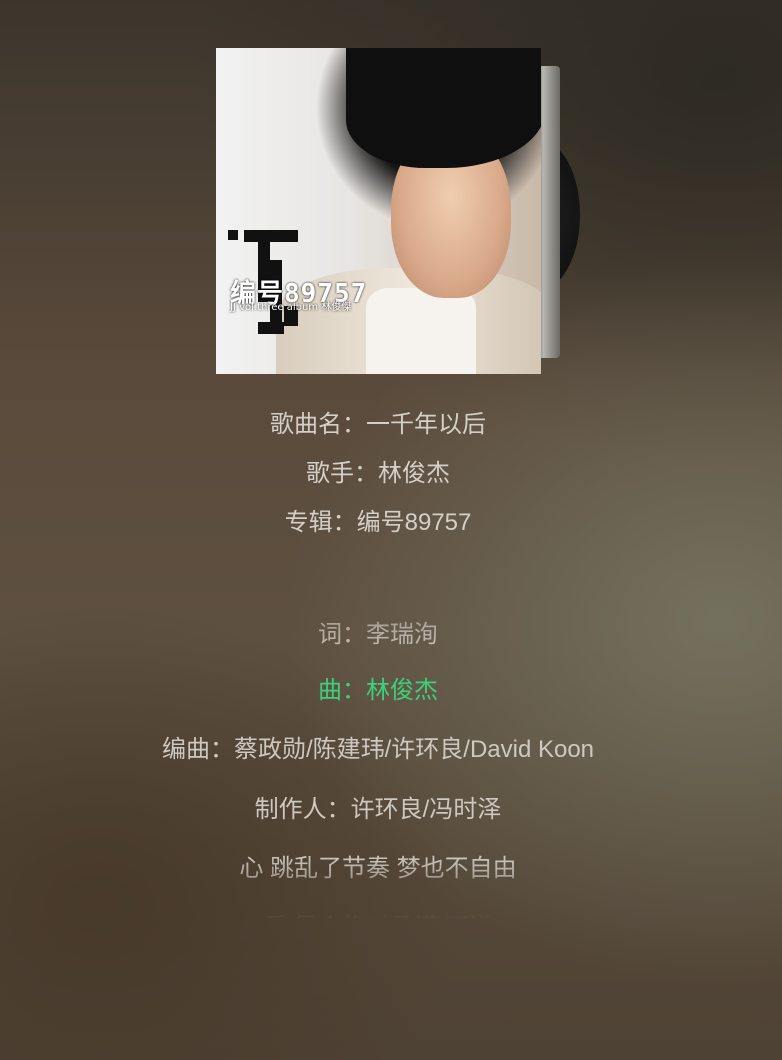 The image size is (782, 1060). Describe the element at coordinates (378, 631) in the screenshot. I see `lyric-line: 词：李瑞洵` at that location.